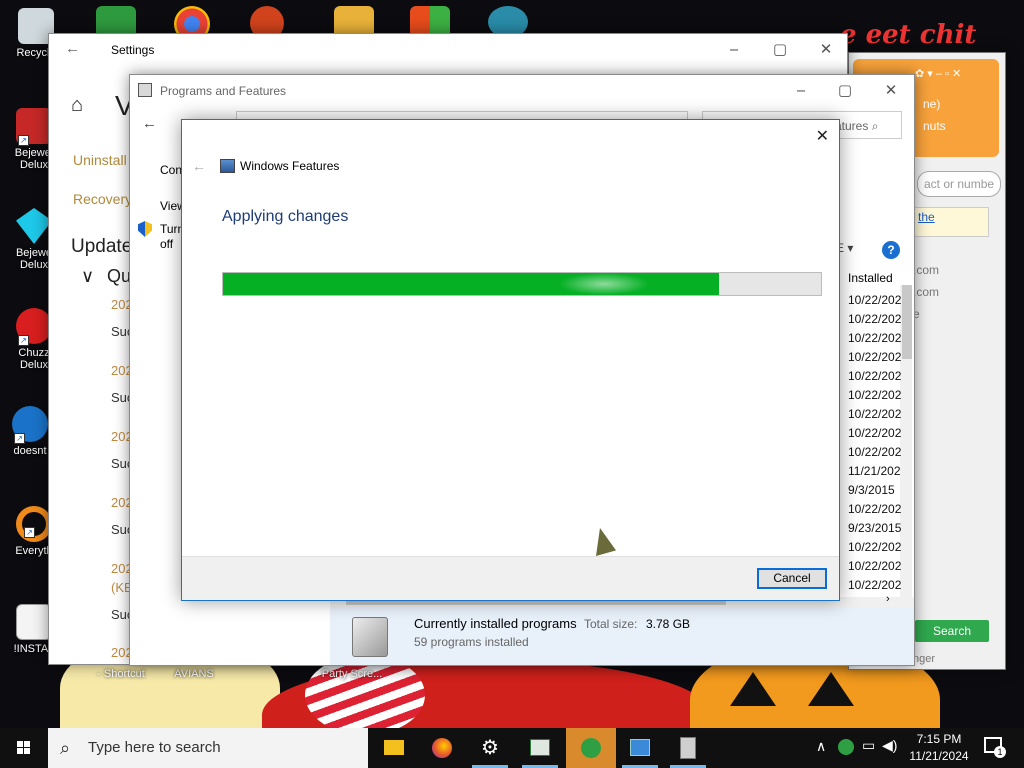 The width and height of the screenshot is (1024, 768). Describe the element at coordinates (119, 276) in the screenshot. I see `subsection-heading: Qu` at that location.